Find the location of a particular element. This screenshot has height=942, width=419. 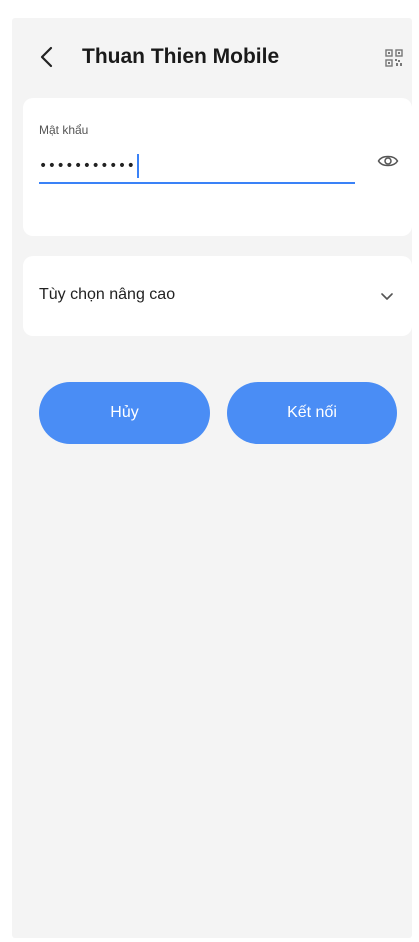

chevron-left-icon is located at coordinates (46, 57).